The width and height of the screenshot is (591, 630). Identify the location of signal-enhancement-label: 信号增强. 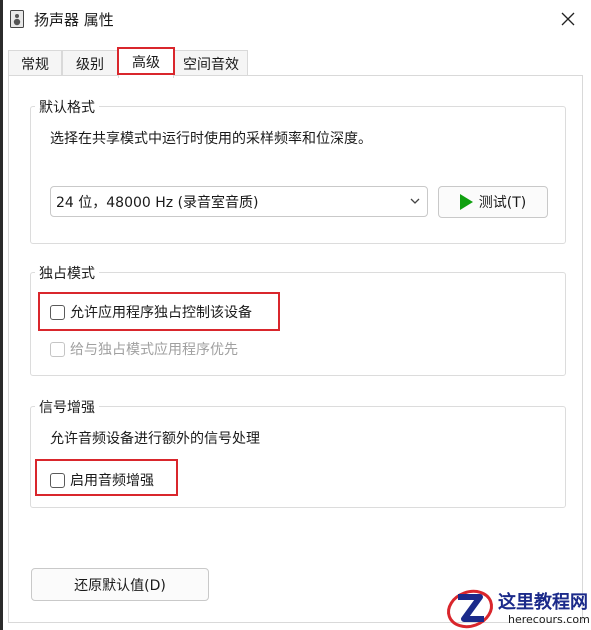
(67, 407).